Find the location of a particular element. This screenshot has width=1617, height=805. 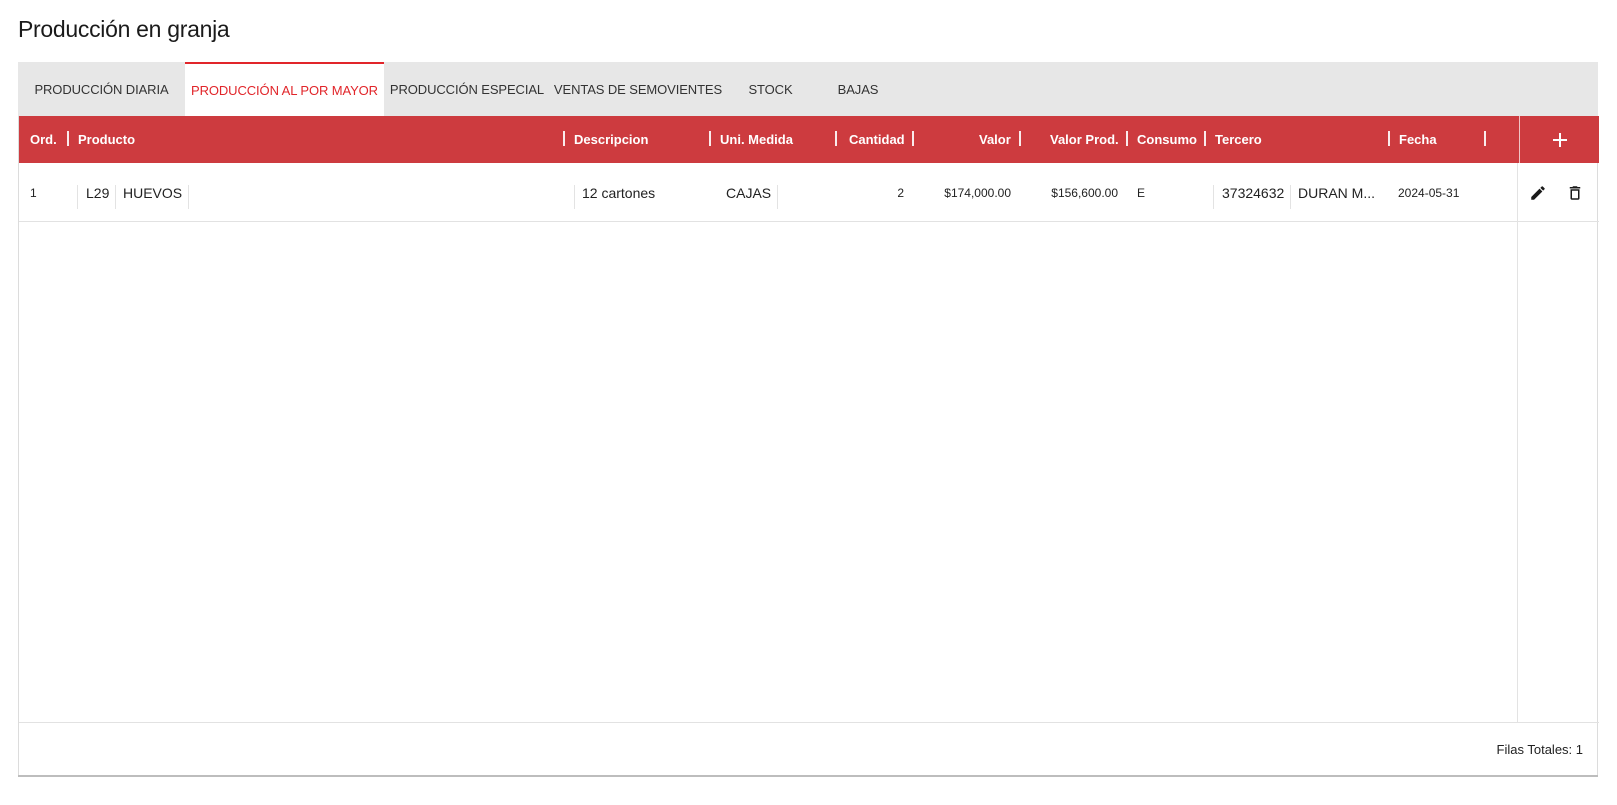

pencil-icon is located at coordinates (1538, 193).